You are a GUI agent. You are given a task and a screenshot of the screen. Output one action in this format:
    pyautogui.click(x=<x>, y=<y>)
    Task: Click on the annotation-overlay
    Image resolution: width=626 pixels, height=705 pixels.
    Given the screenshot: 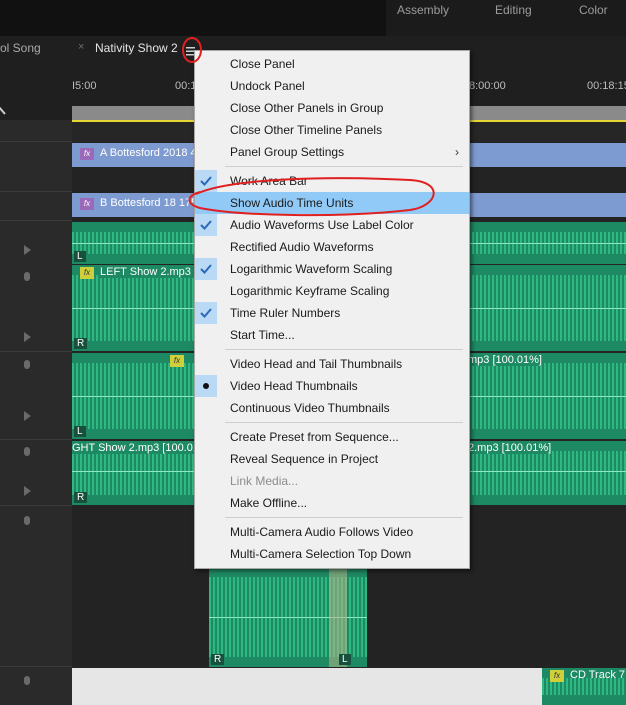 What is the action you would take?
    pyautogui.click(x=308, y=127)
    